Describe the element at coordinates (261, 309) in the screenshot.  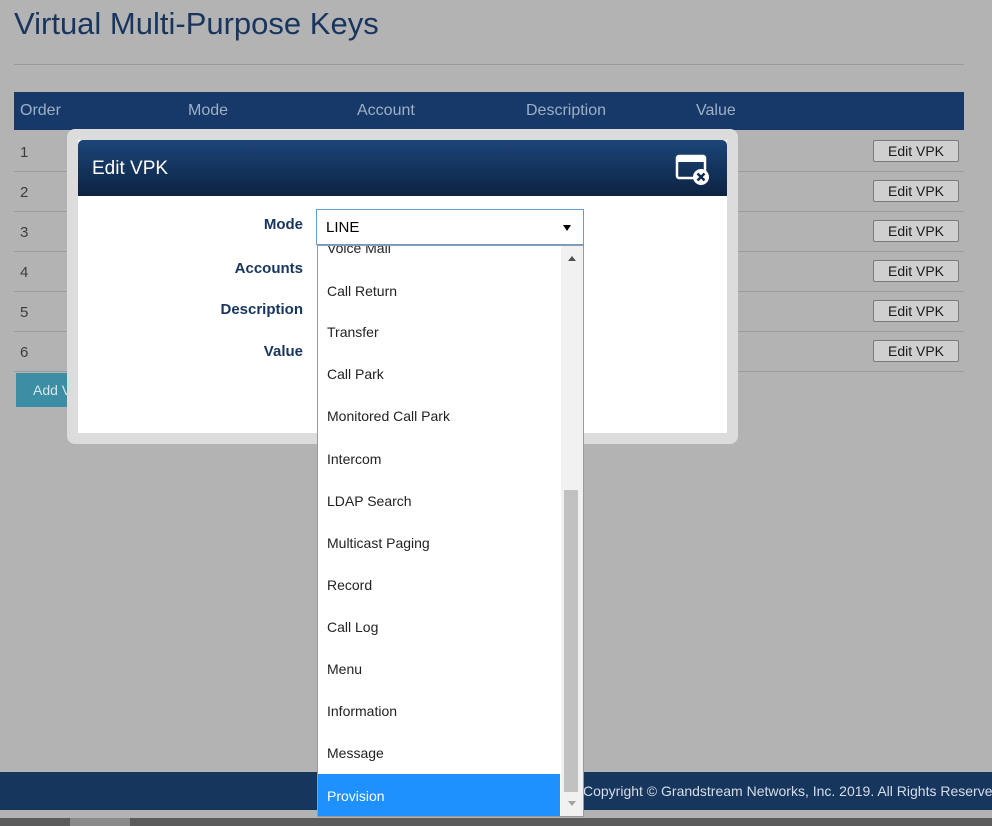
I see `description-label: Description` at that location.